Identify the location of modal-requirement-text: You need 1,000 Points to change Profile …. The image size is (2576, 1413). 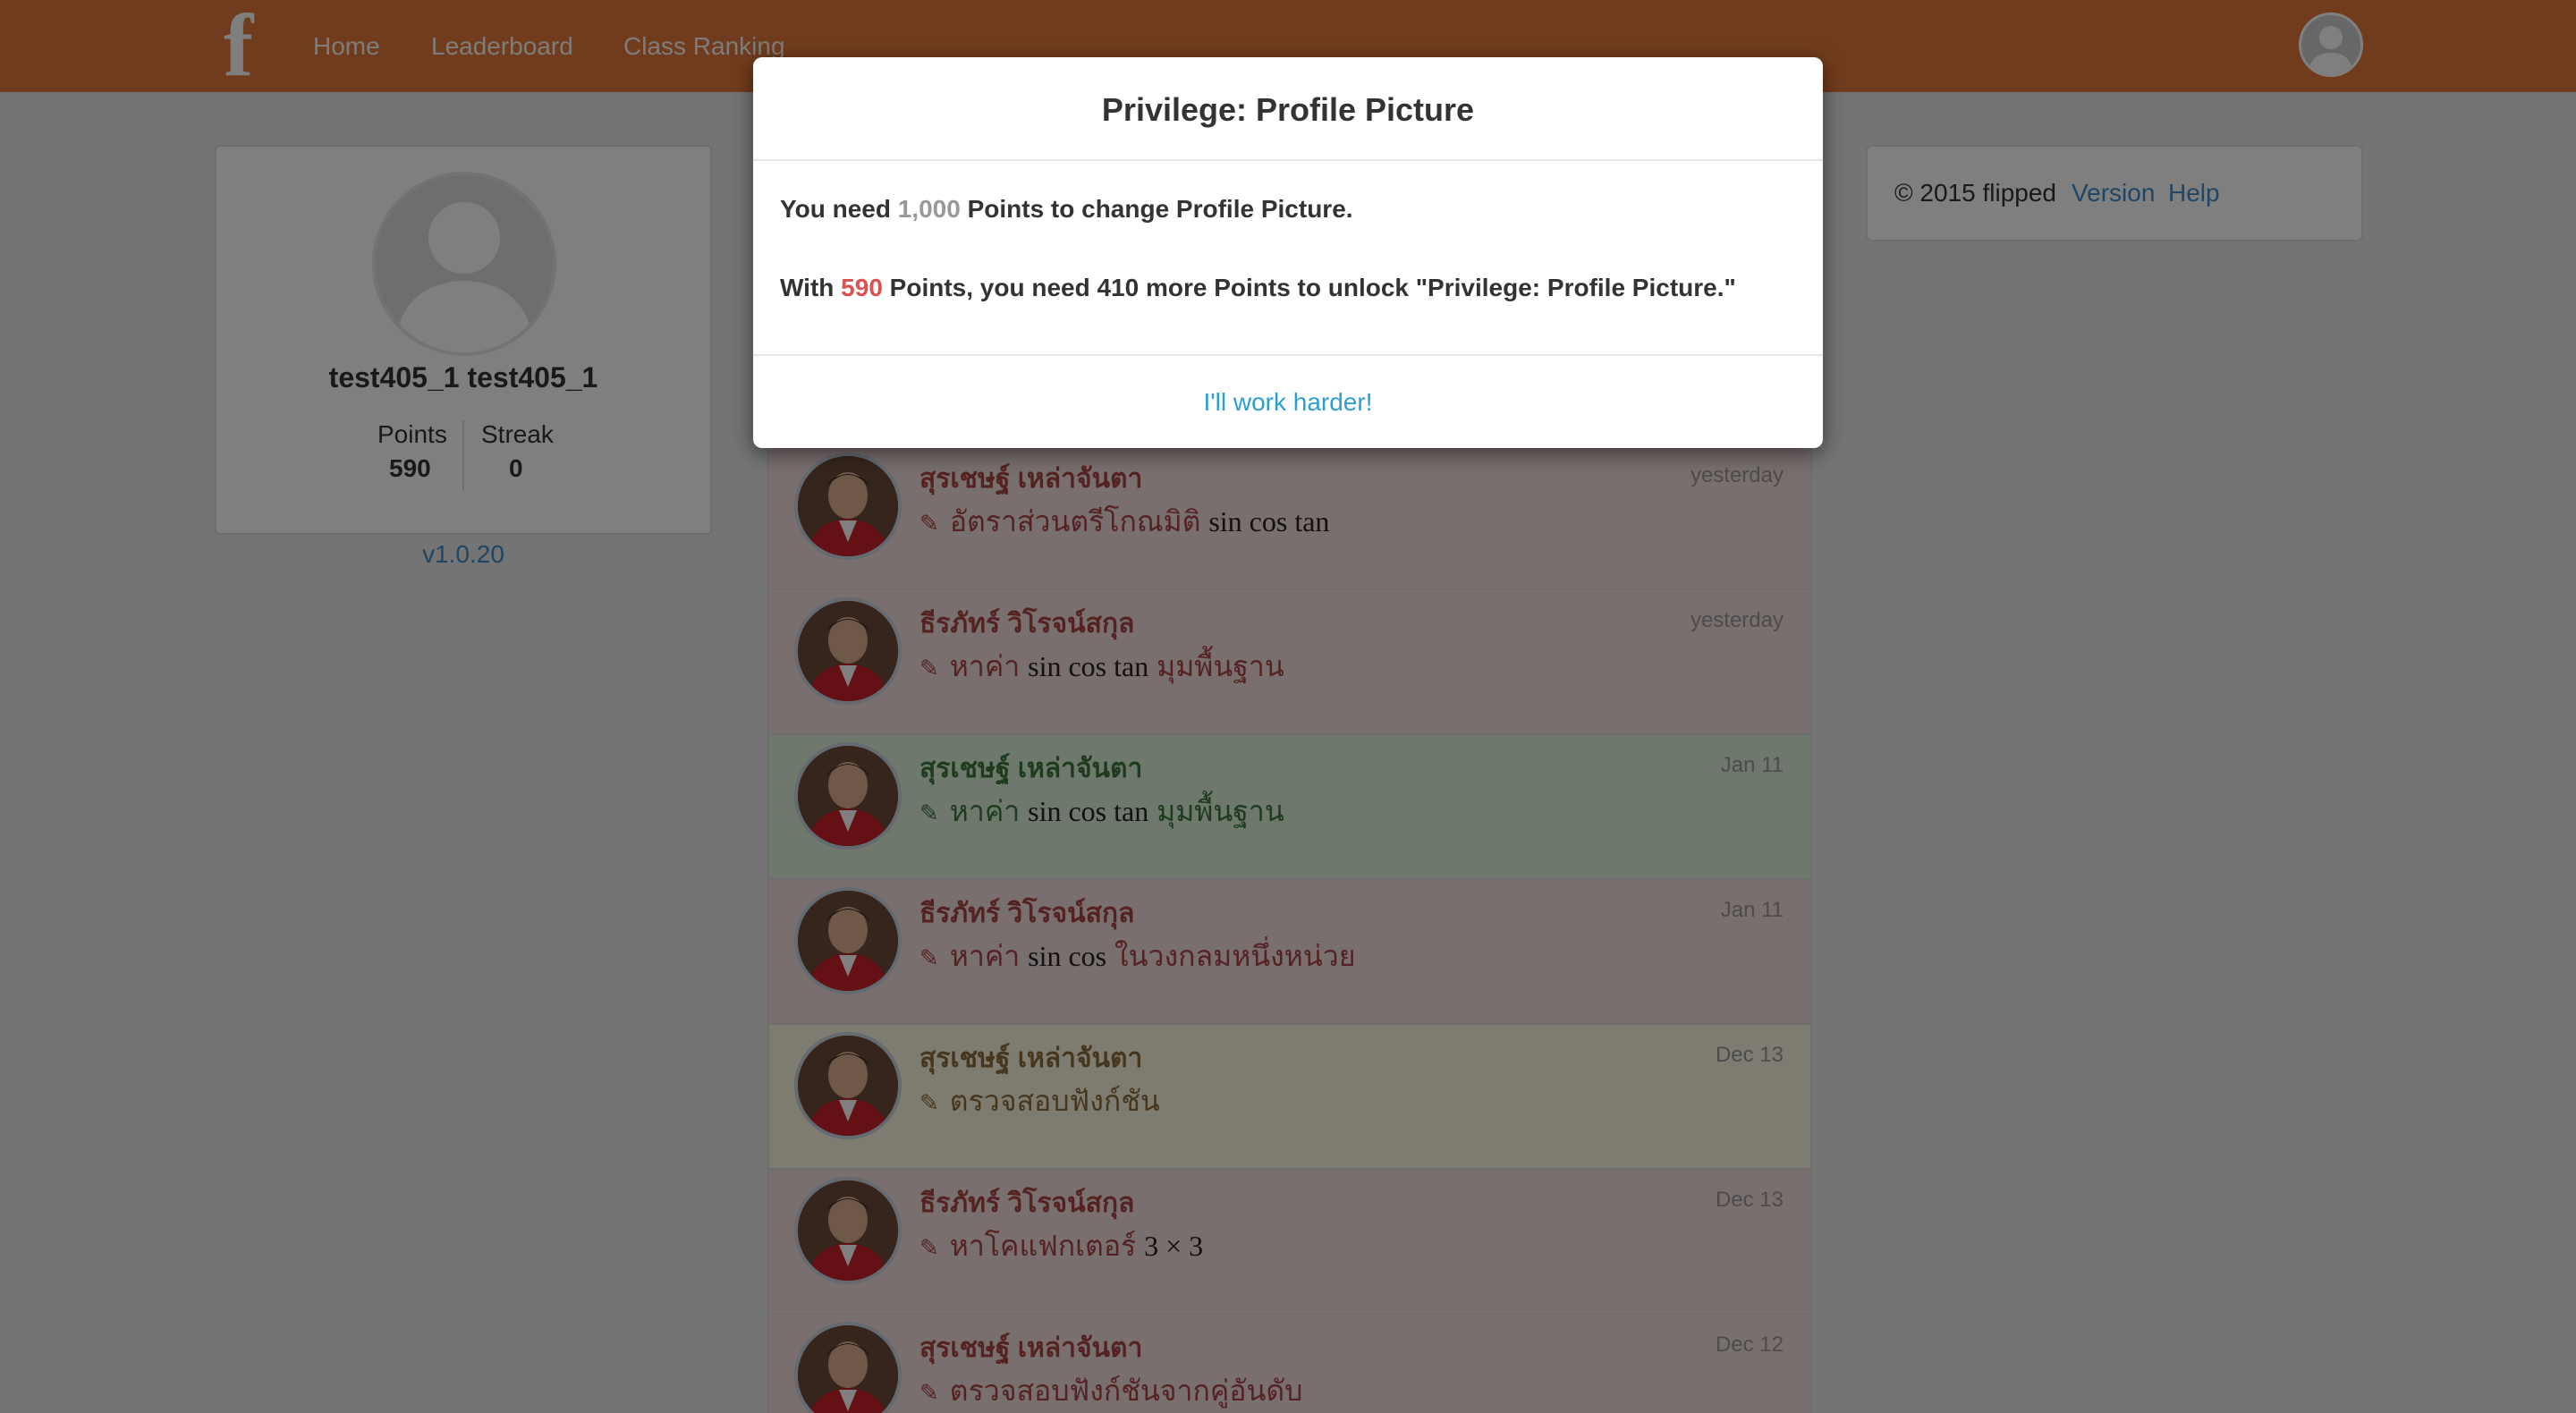
(1066, 209).